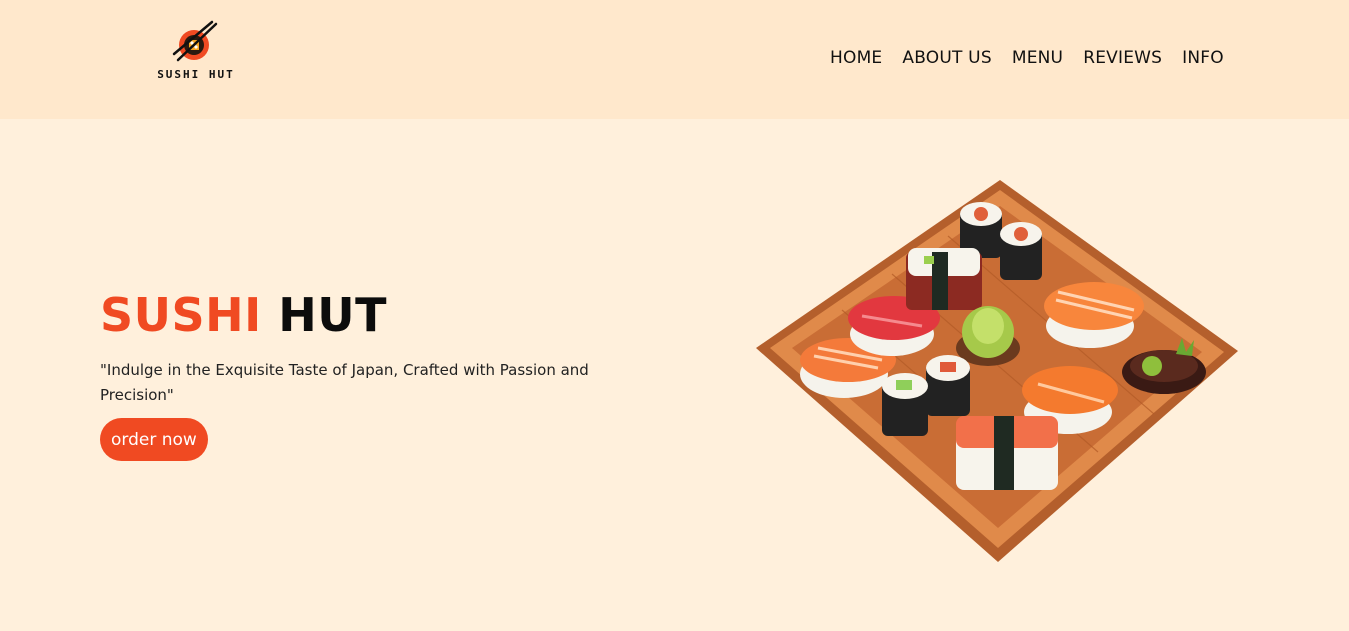  I want to click on hero-title: SUSHI HUT, so click(243, 315).